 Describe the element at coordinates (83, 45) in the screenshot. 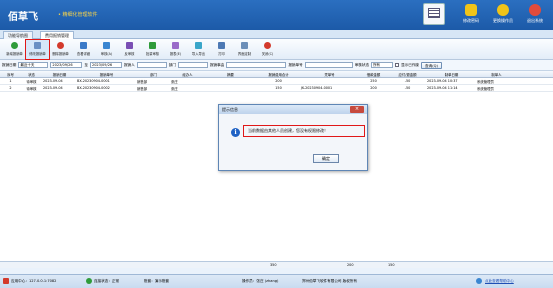

I see `document-icon` at that location.